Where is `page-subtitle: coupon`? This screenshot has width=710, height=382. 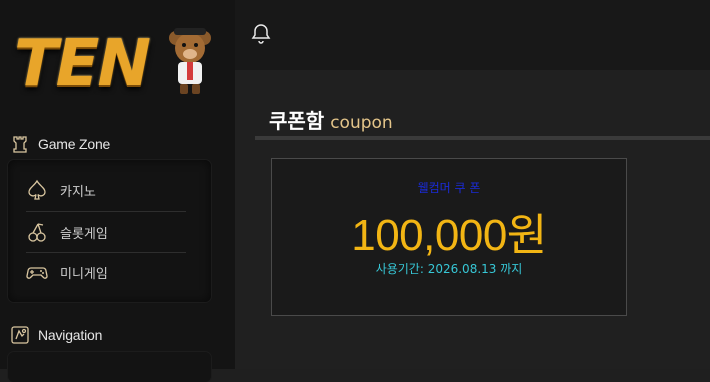 page-subtitle: coupon is located at coordinates (361, 123).